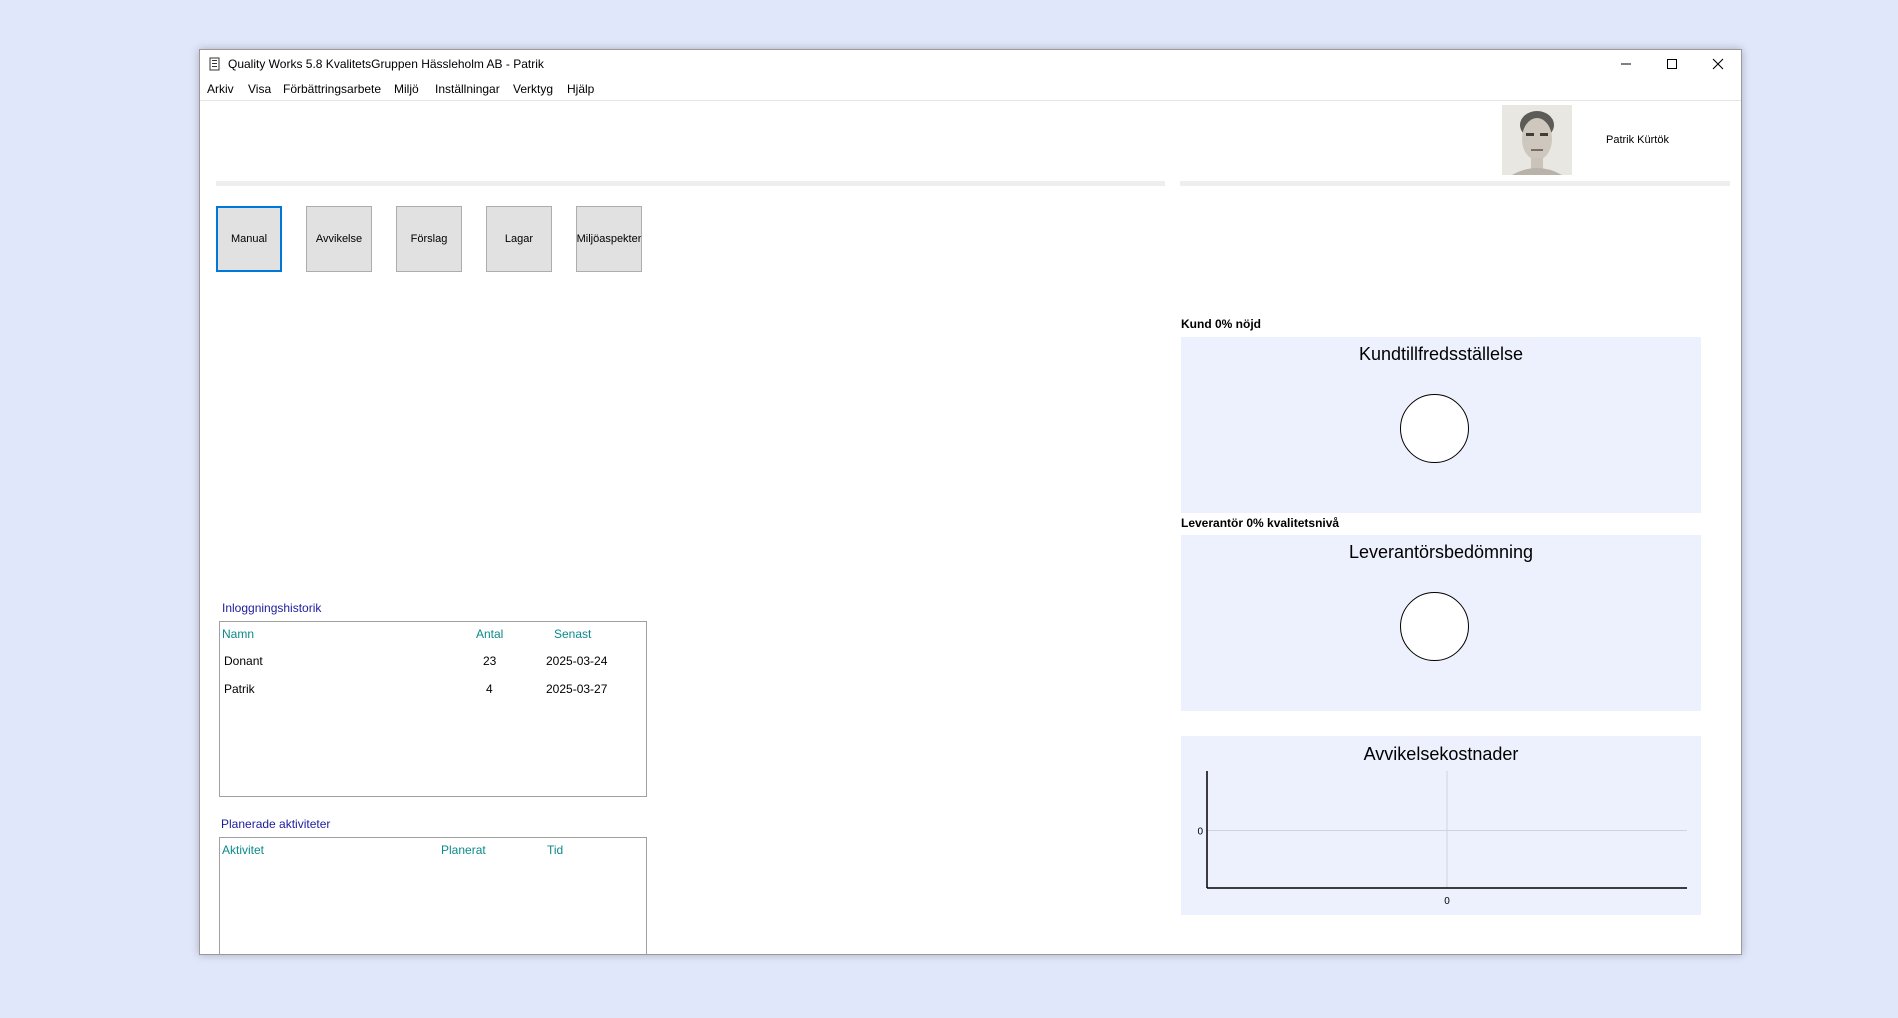 The height and width of the screenshot is (1018, 1898). Describe the element at coordinates (577, 689) in the screenshot. I see `row-last: 2025-03-27` at that location.